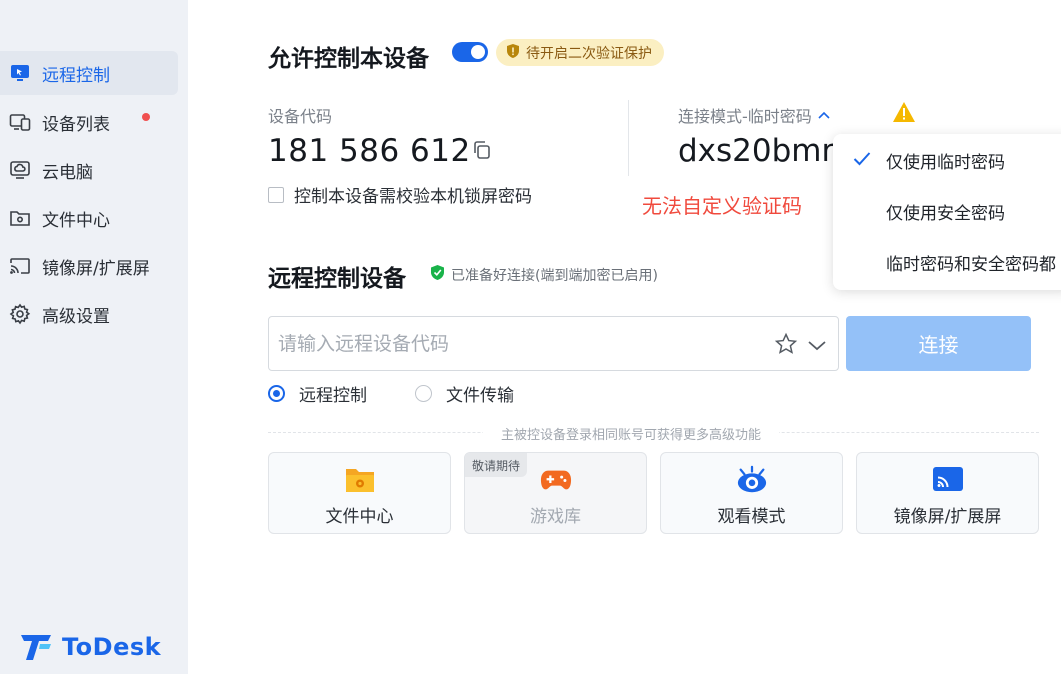 This screenshot has width=1061, height=674. I want to click on chevron-up-icon, so click(824, 115).